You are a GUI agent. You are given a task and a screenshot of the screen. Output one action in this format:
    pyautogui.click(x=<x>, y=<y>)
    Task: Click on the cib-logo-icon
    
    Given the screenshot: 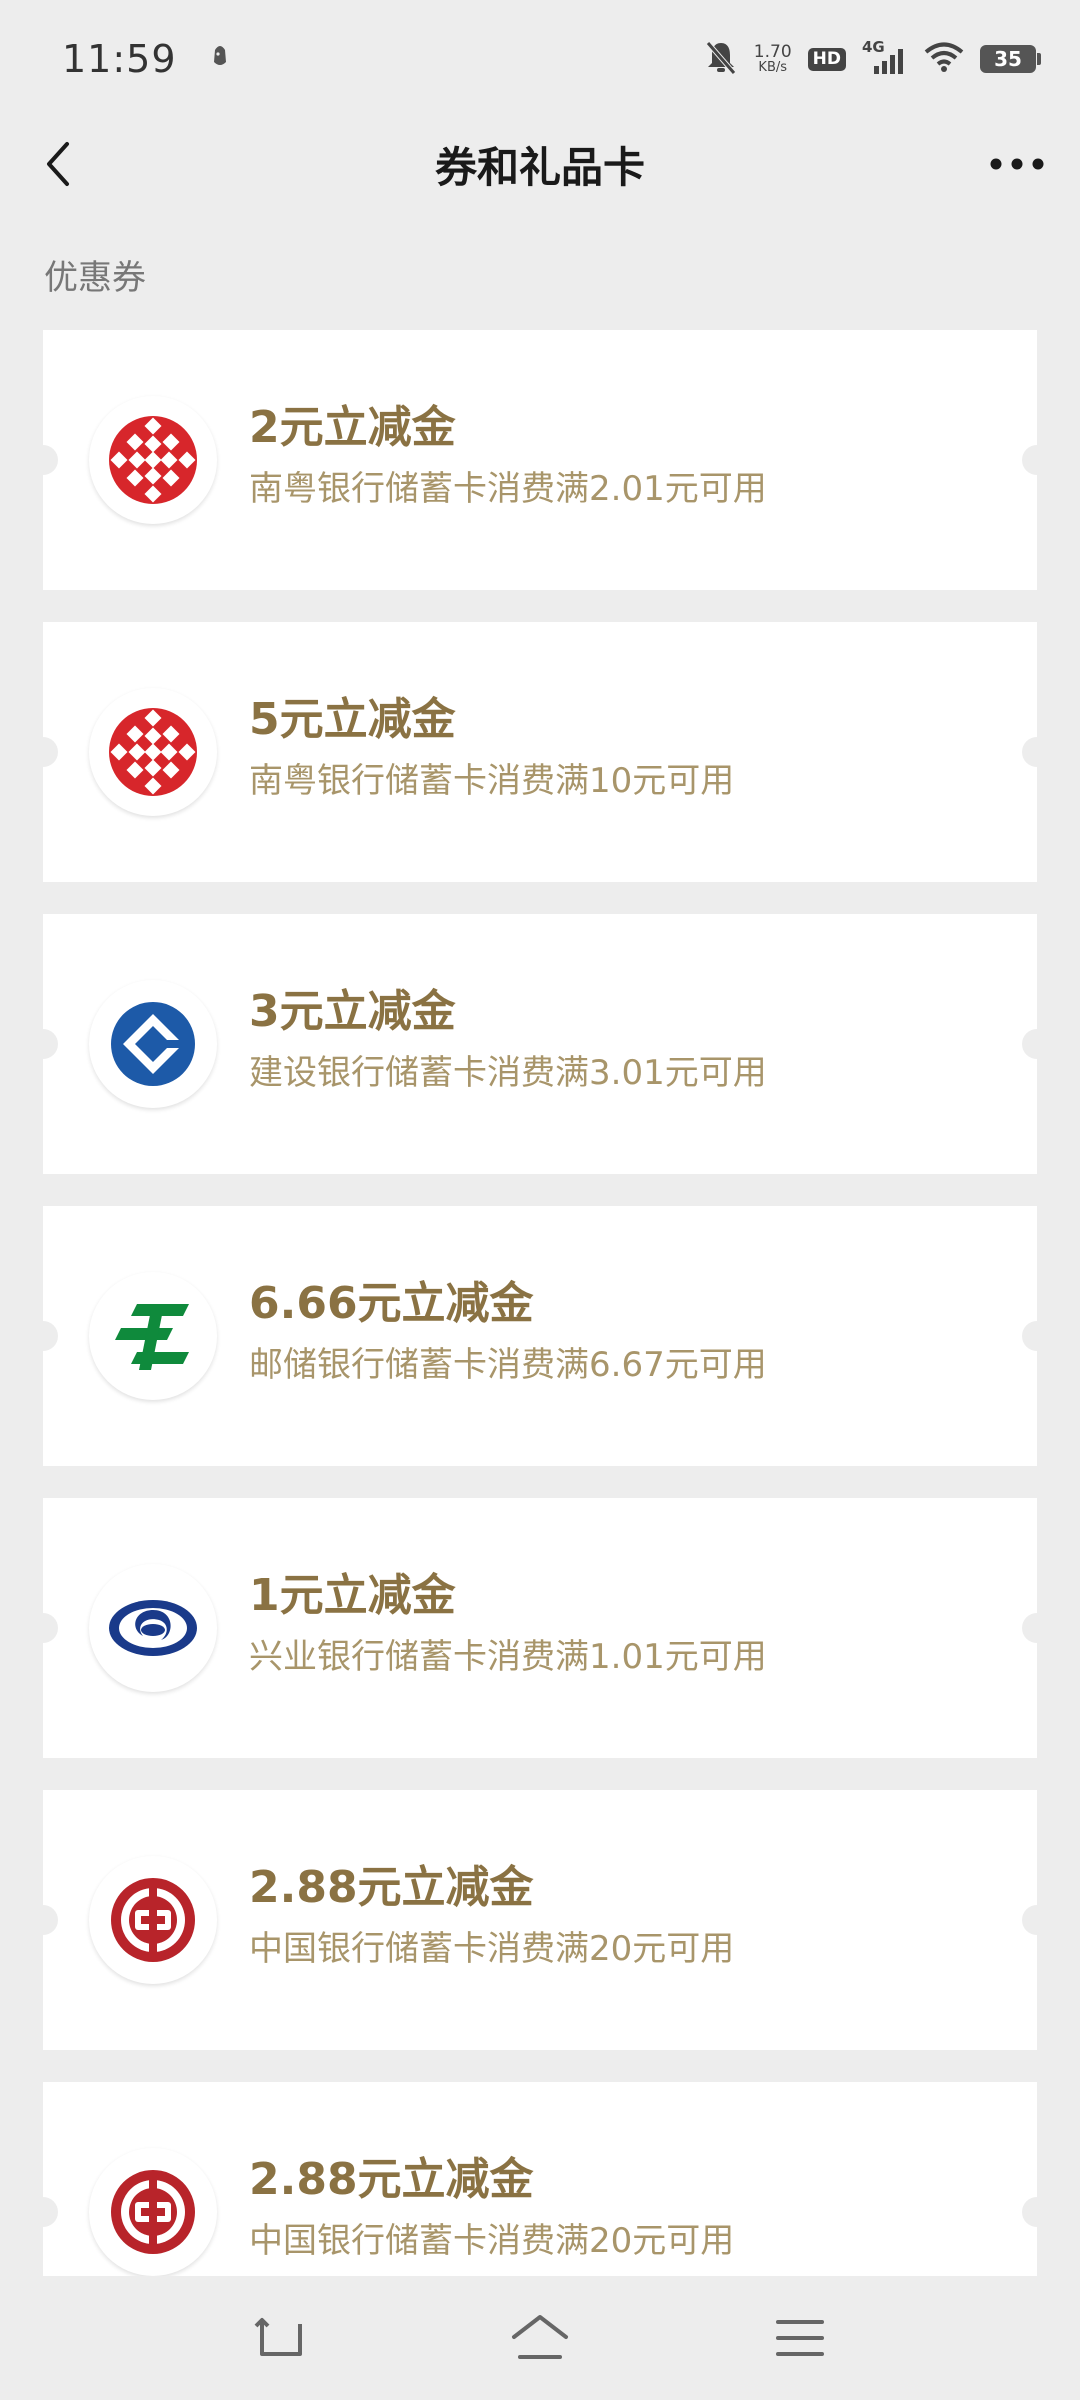 What is the action you would take?
    pyautogui.click(x=153, y=1628)
    